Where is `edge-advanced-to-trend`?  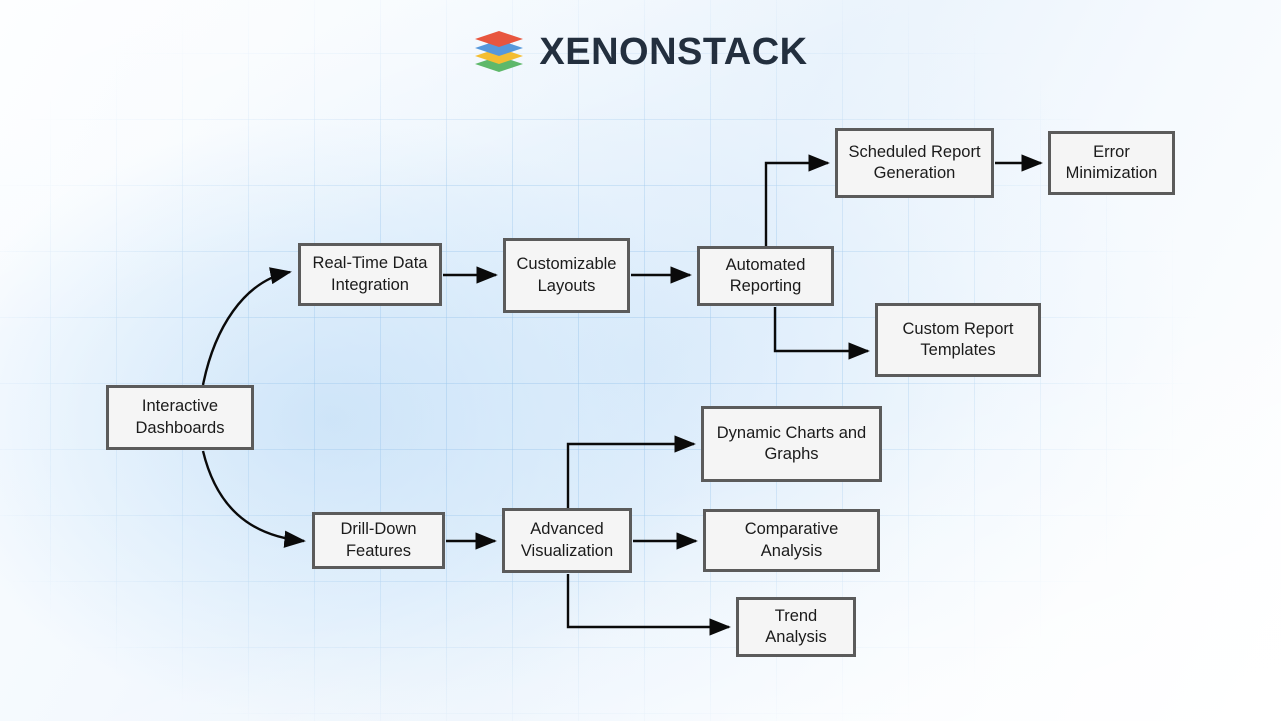 edge-advanced-to-trend is located at coordinates (648, 605).